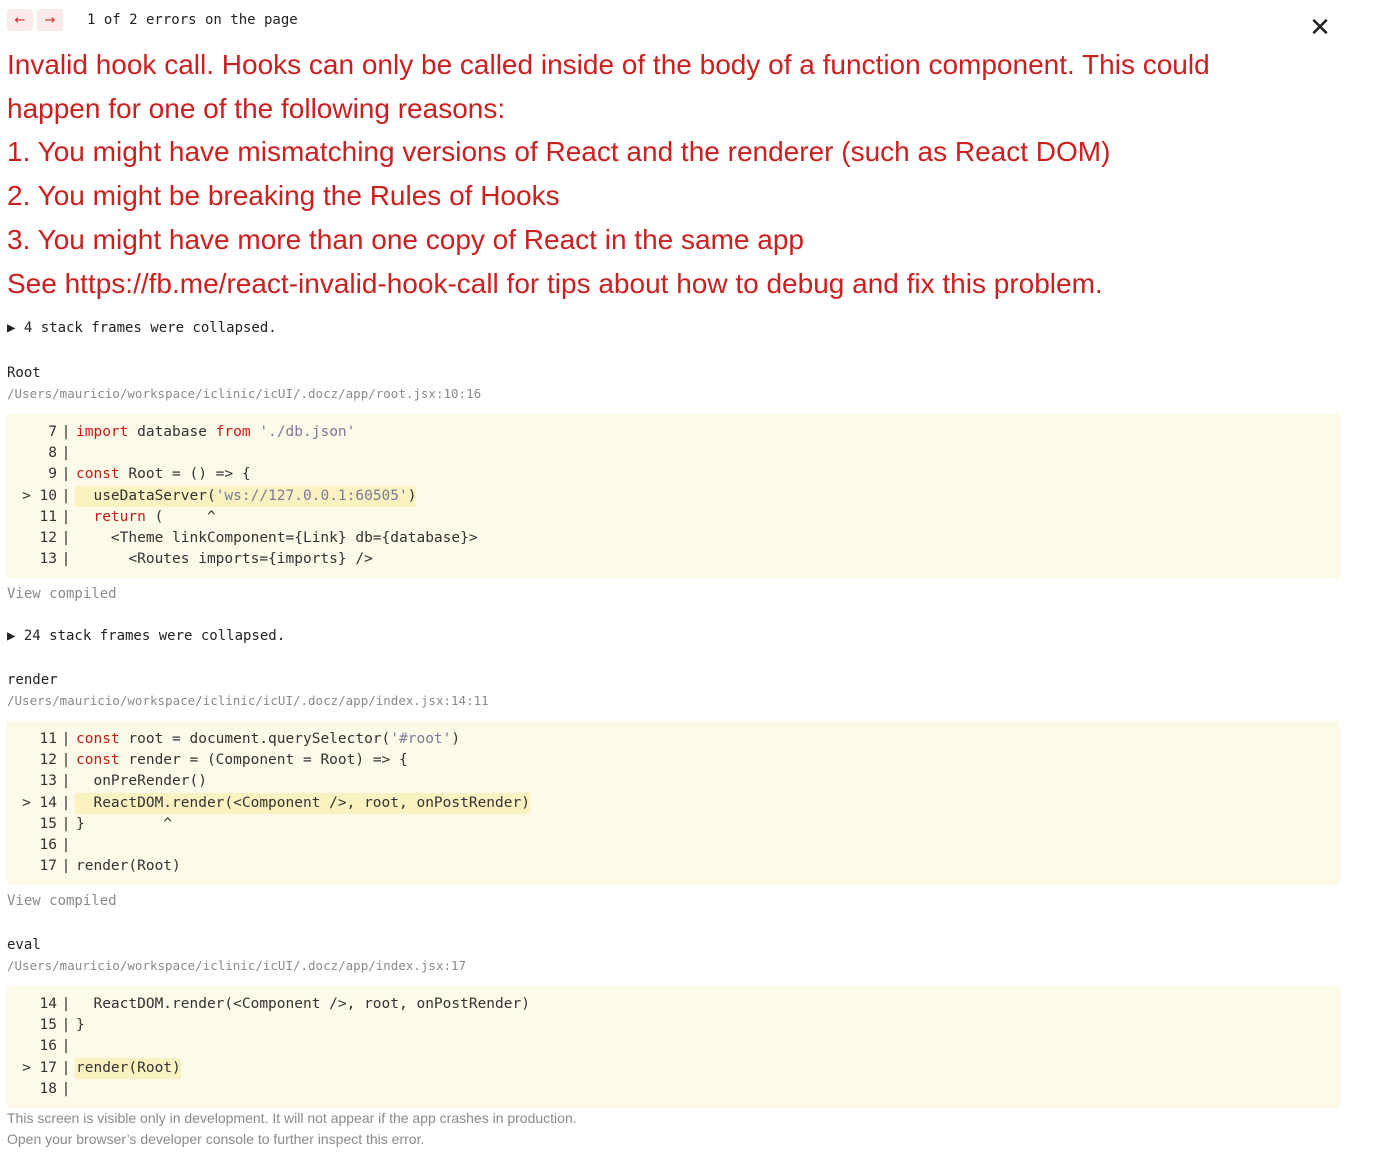  What do you see at coordinates (673, 559) in the screenshot?
I see `code-line: 13 | <Routes imports={imports} />` at bounding box center [673, 559].